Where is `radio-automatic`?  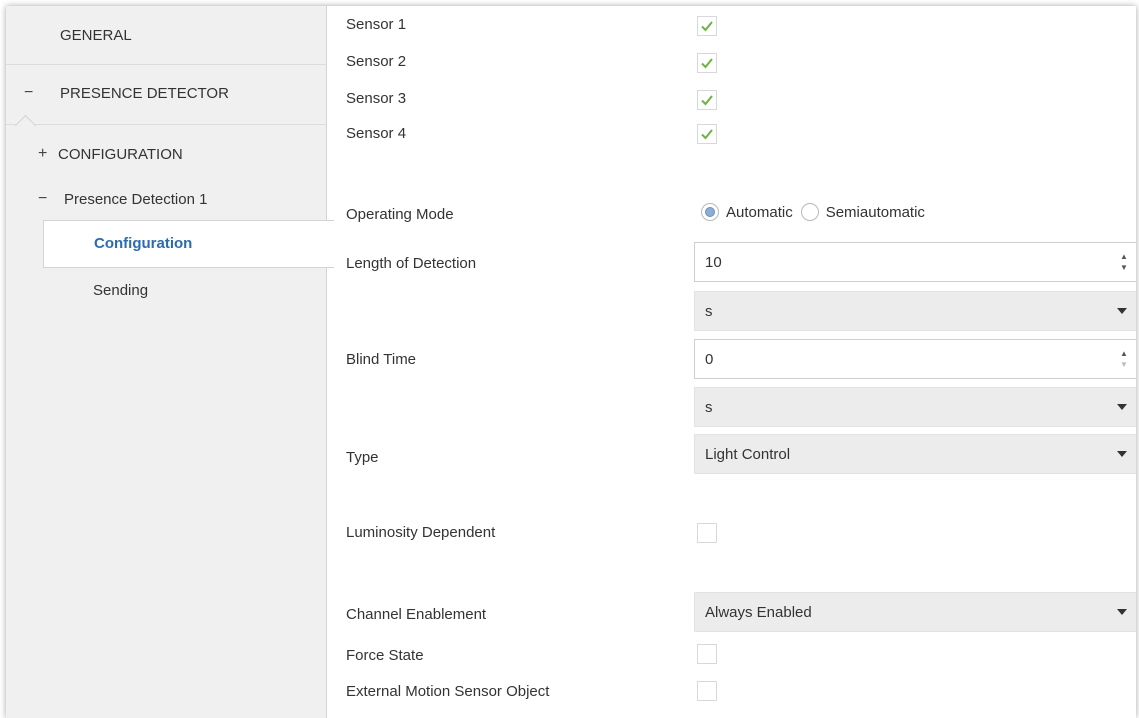
radio-automatic is located at coordinates (710, 212).